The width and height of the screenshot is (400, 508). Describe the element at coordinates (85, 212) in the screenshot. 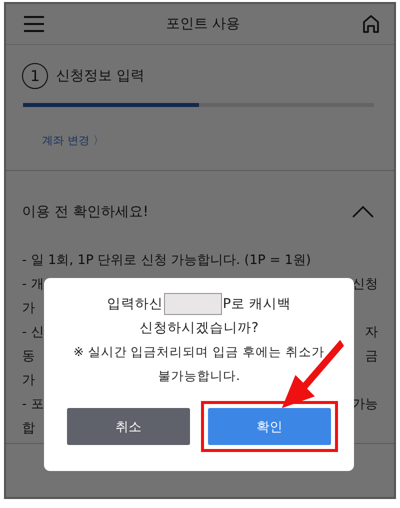

I see `notice-title: 이용 전 확인하세요!` at that location.